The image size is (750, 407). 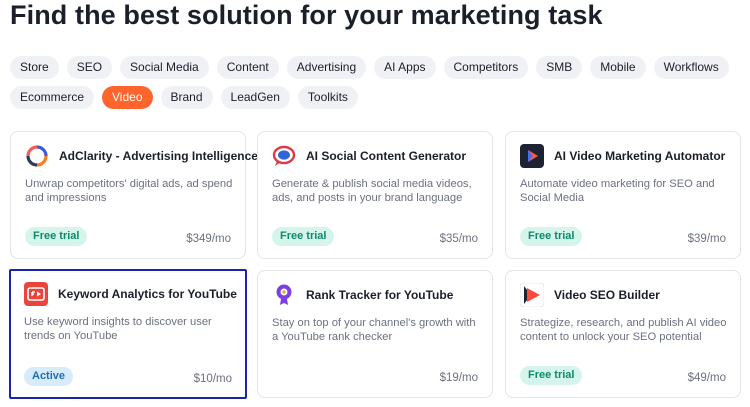 I want to click on social-content-icon, so click(x=284, y=156).